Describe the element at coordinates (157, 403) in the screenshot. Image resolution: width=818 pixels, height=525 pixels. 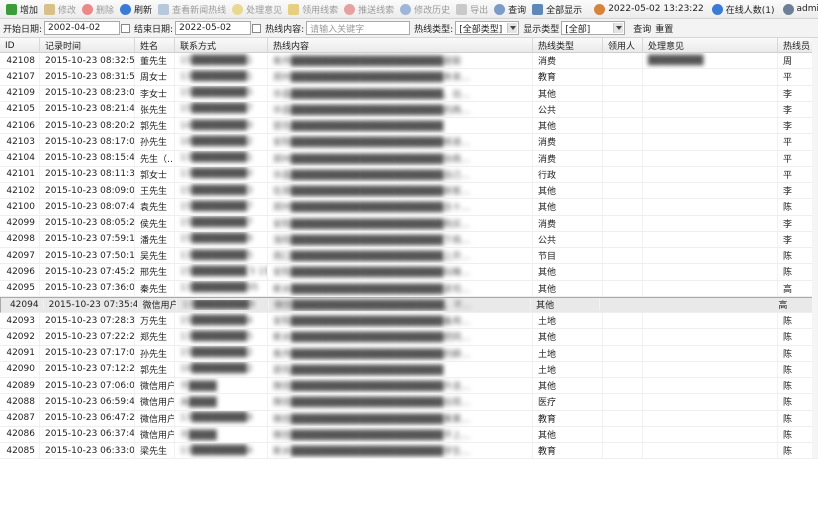
I see `cell-name-text: 微信用户` at that location.